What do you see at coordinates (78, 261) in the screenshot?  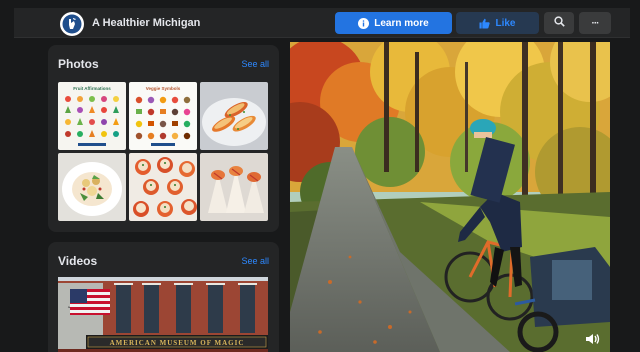 I see `videos-title: Videos` at bounding box center [78, 261].